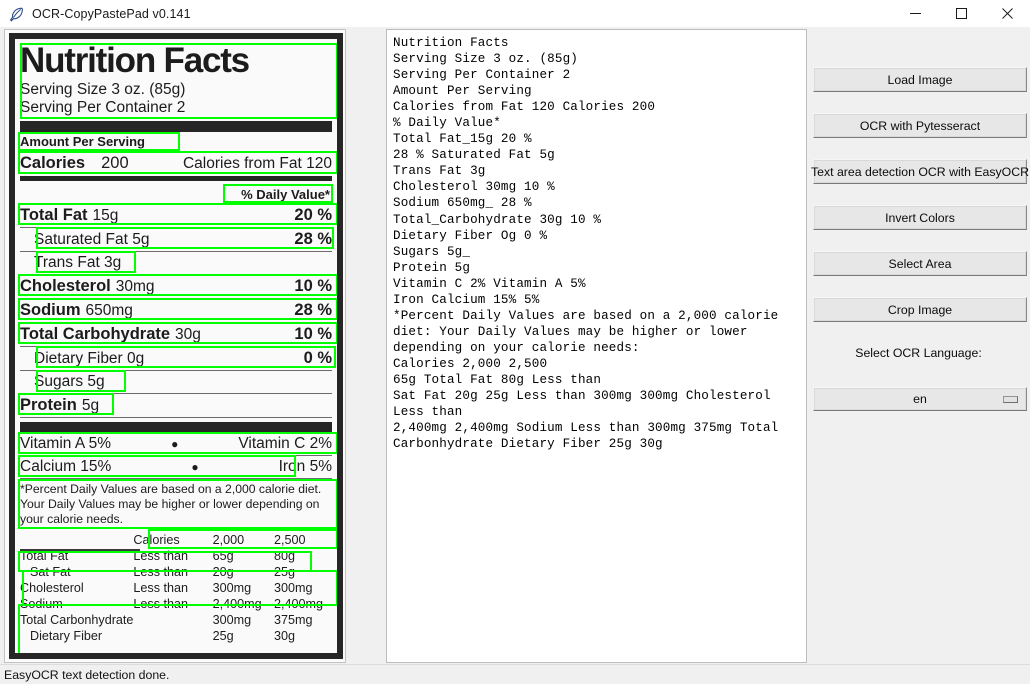 Image resolution: width=1030 pixels, height=684 pixels. What do you see at coordinates (175, 404) in the screenshot?
I see `nf-nutrient-row: Protein 5g` at bounding box center [175, 404].